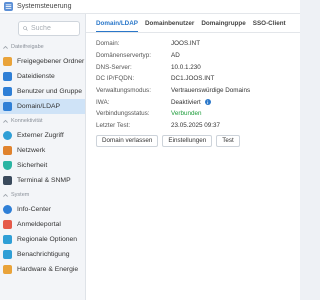 The image size is (320, 300). I want to click on info-row-iwa: IWA: Deaktiviert i, so click(198, 102).